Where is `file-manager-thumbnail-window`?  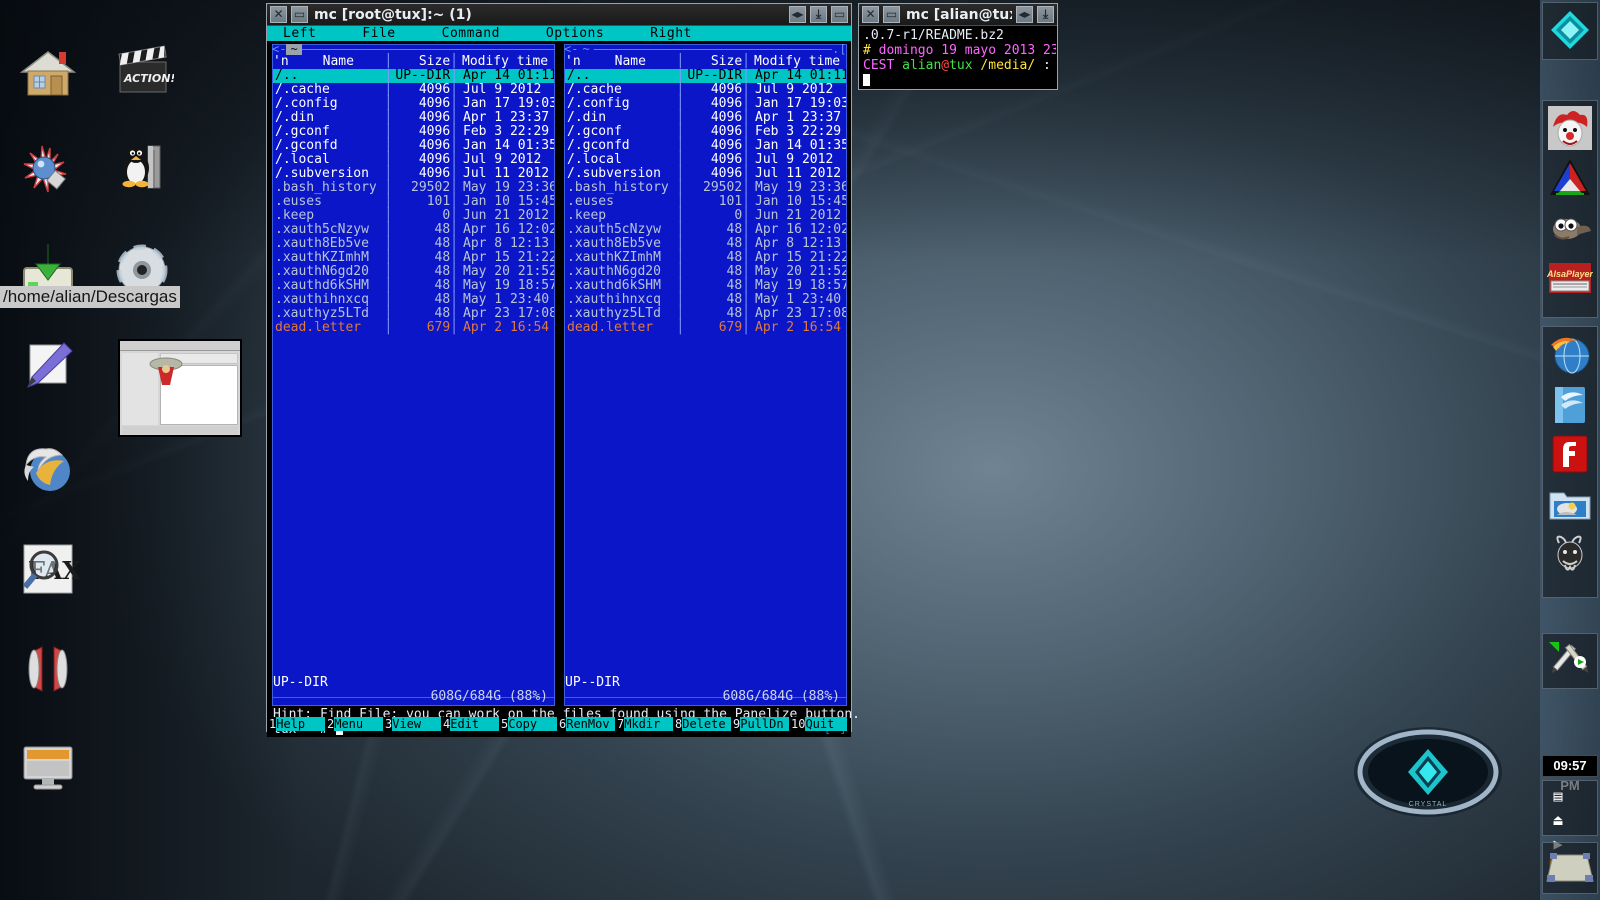
file-manager-thumbnail-window is located at coordinates (180, 388).